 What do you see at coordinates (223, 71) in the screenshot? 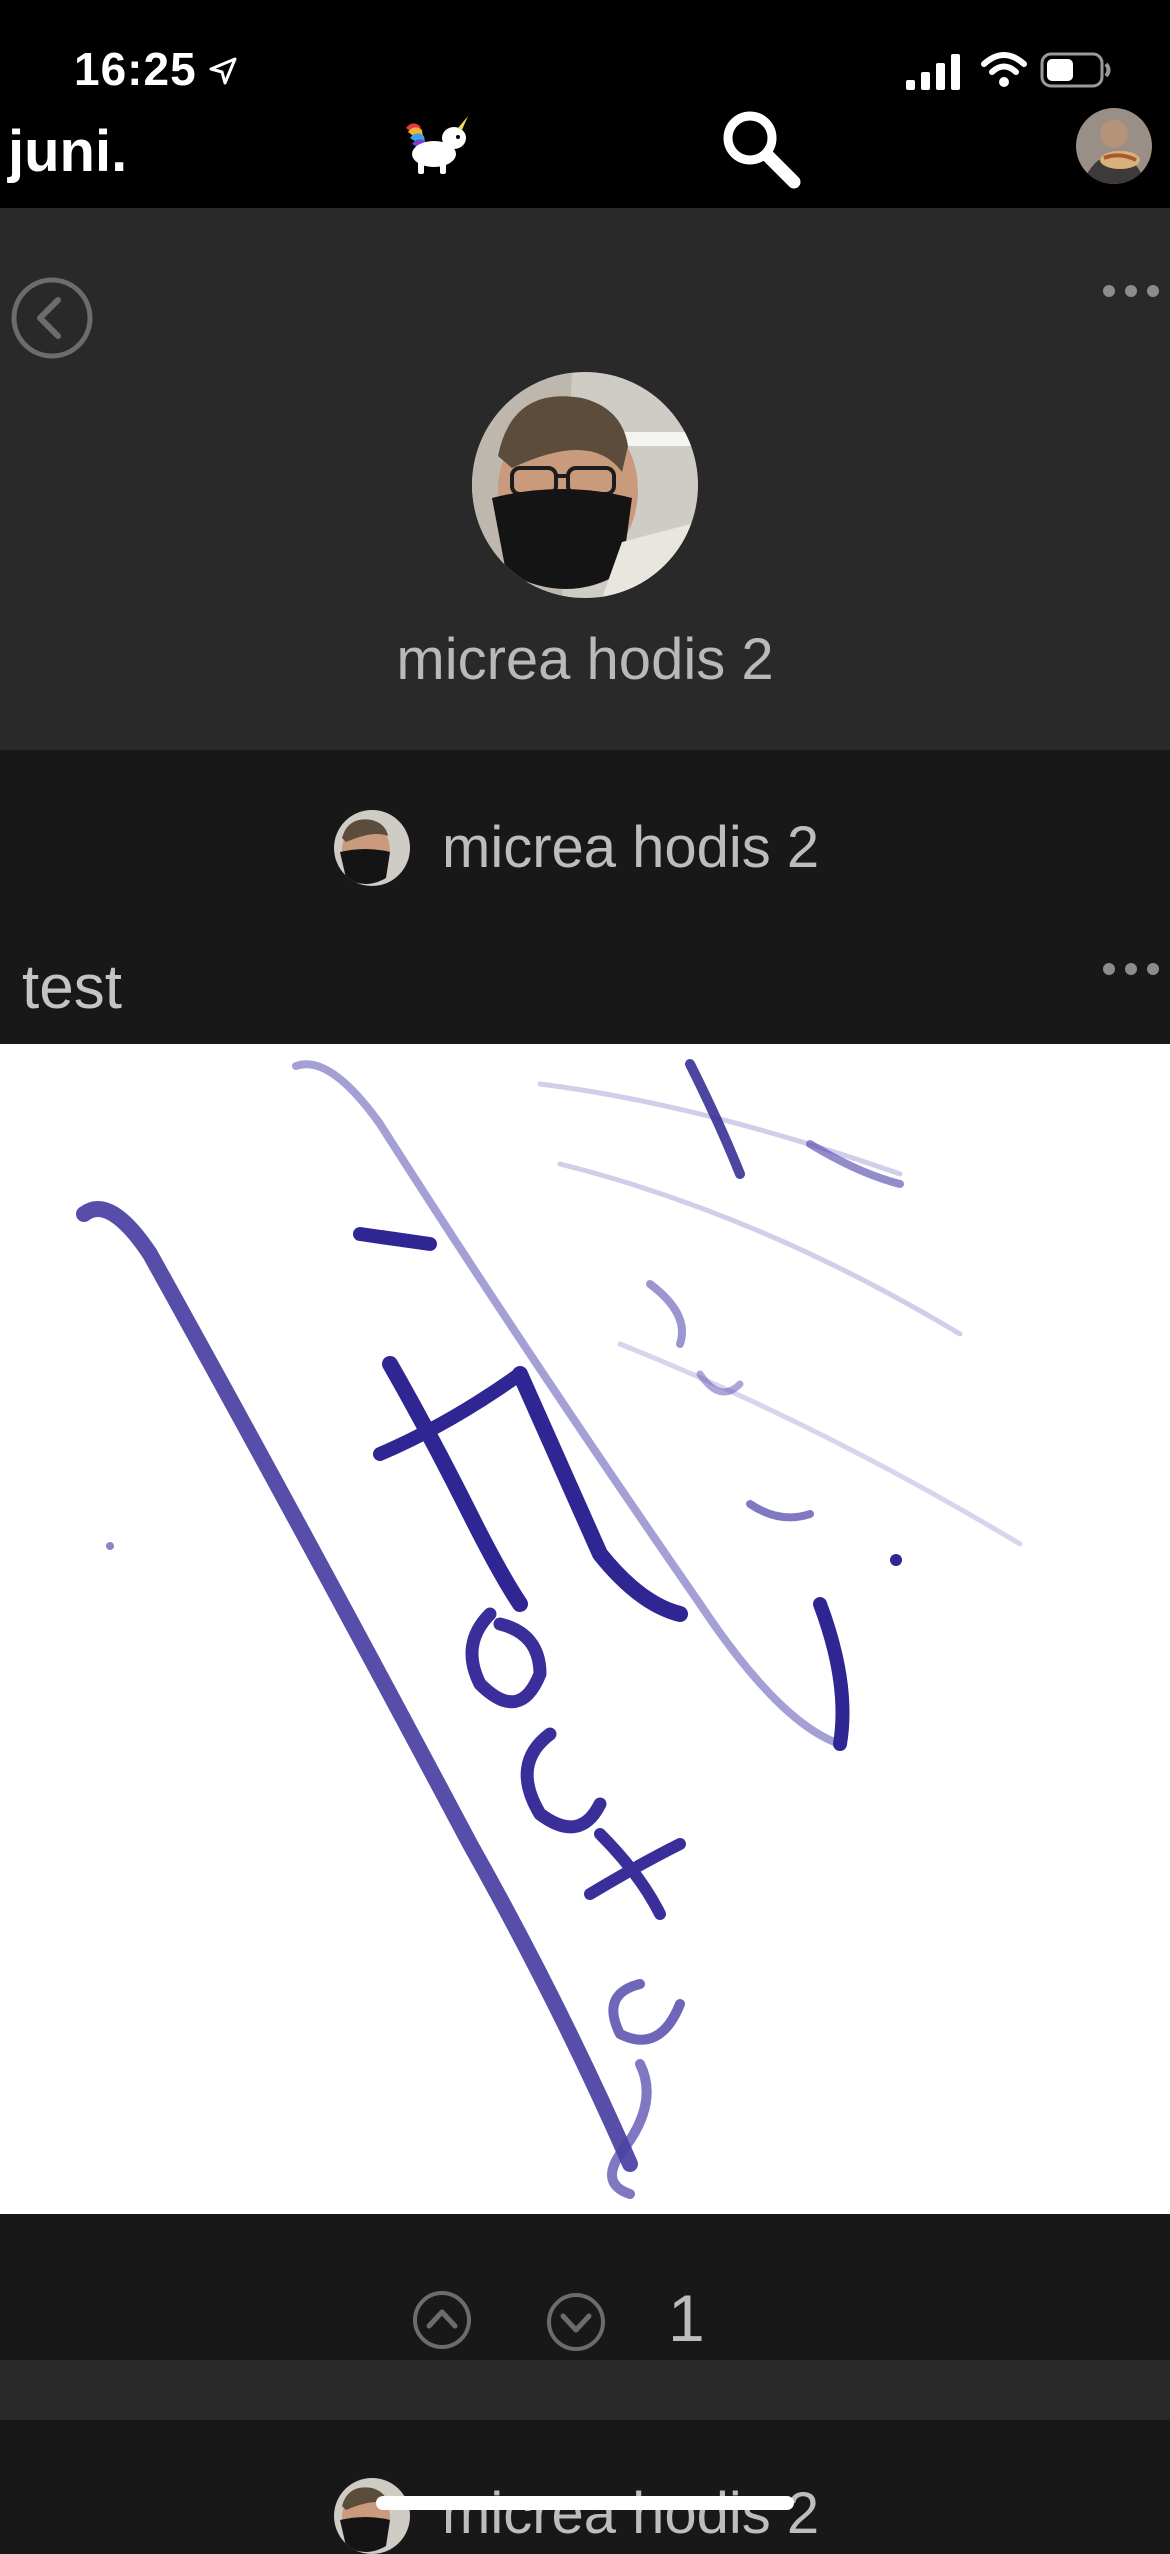
I see `location-arrow-icon` at bounding box center [223, 71].